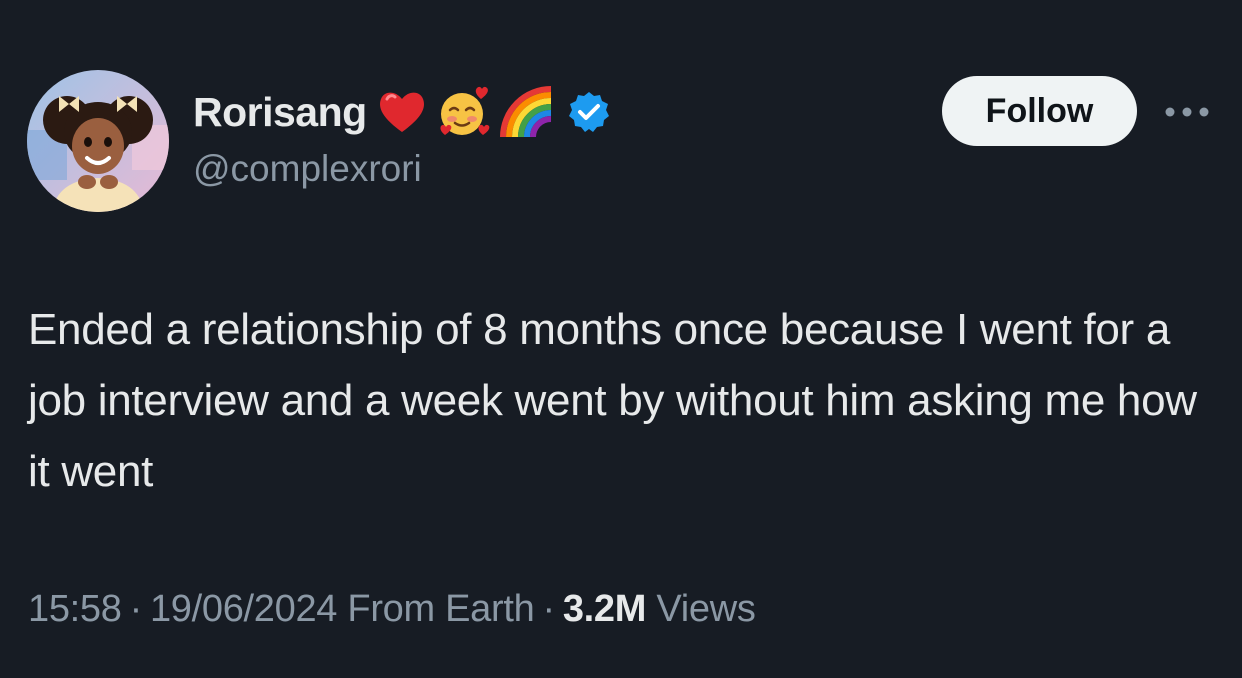 This screenshot has height=678, width=1242. What do you see at coordinates (464, 112) in the screenshot?
I see `smiling-face-with-hearts-icon` at bounding box center [464, 112].